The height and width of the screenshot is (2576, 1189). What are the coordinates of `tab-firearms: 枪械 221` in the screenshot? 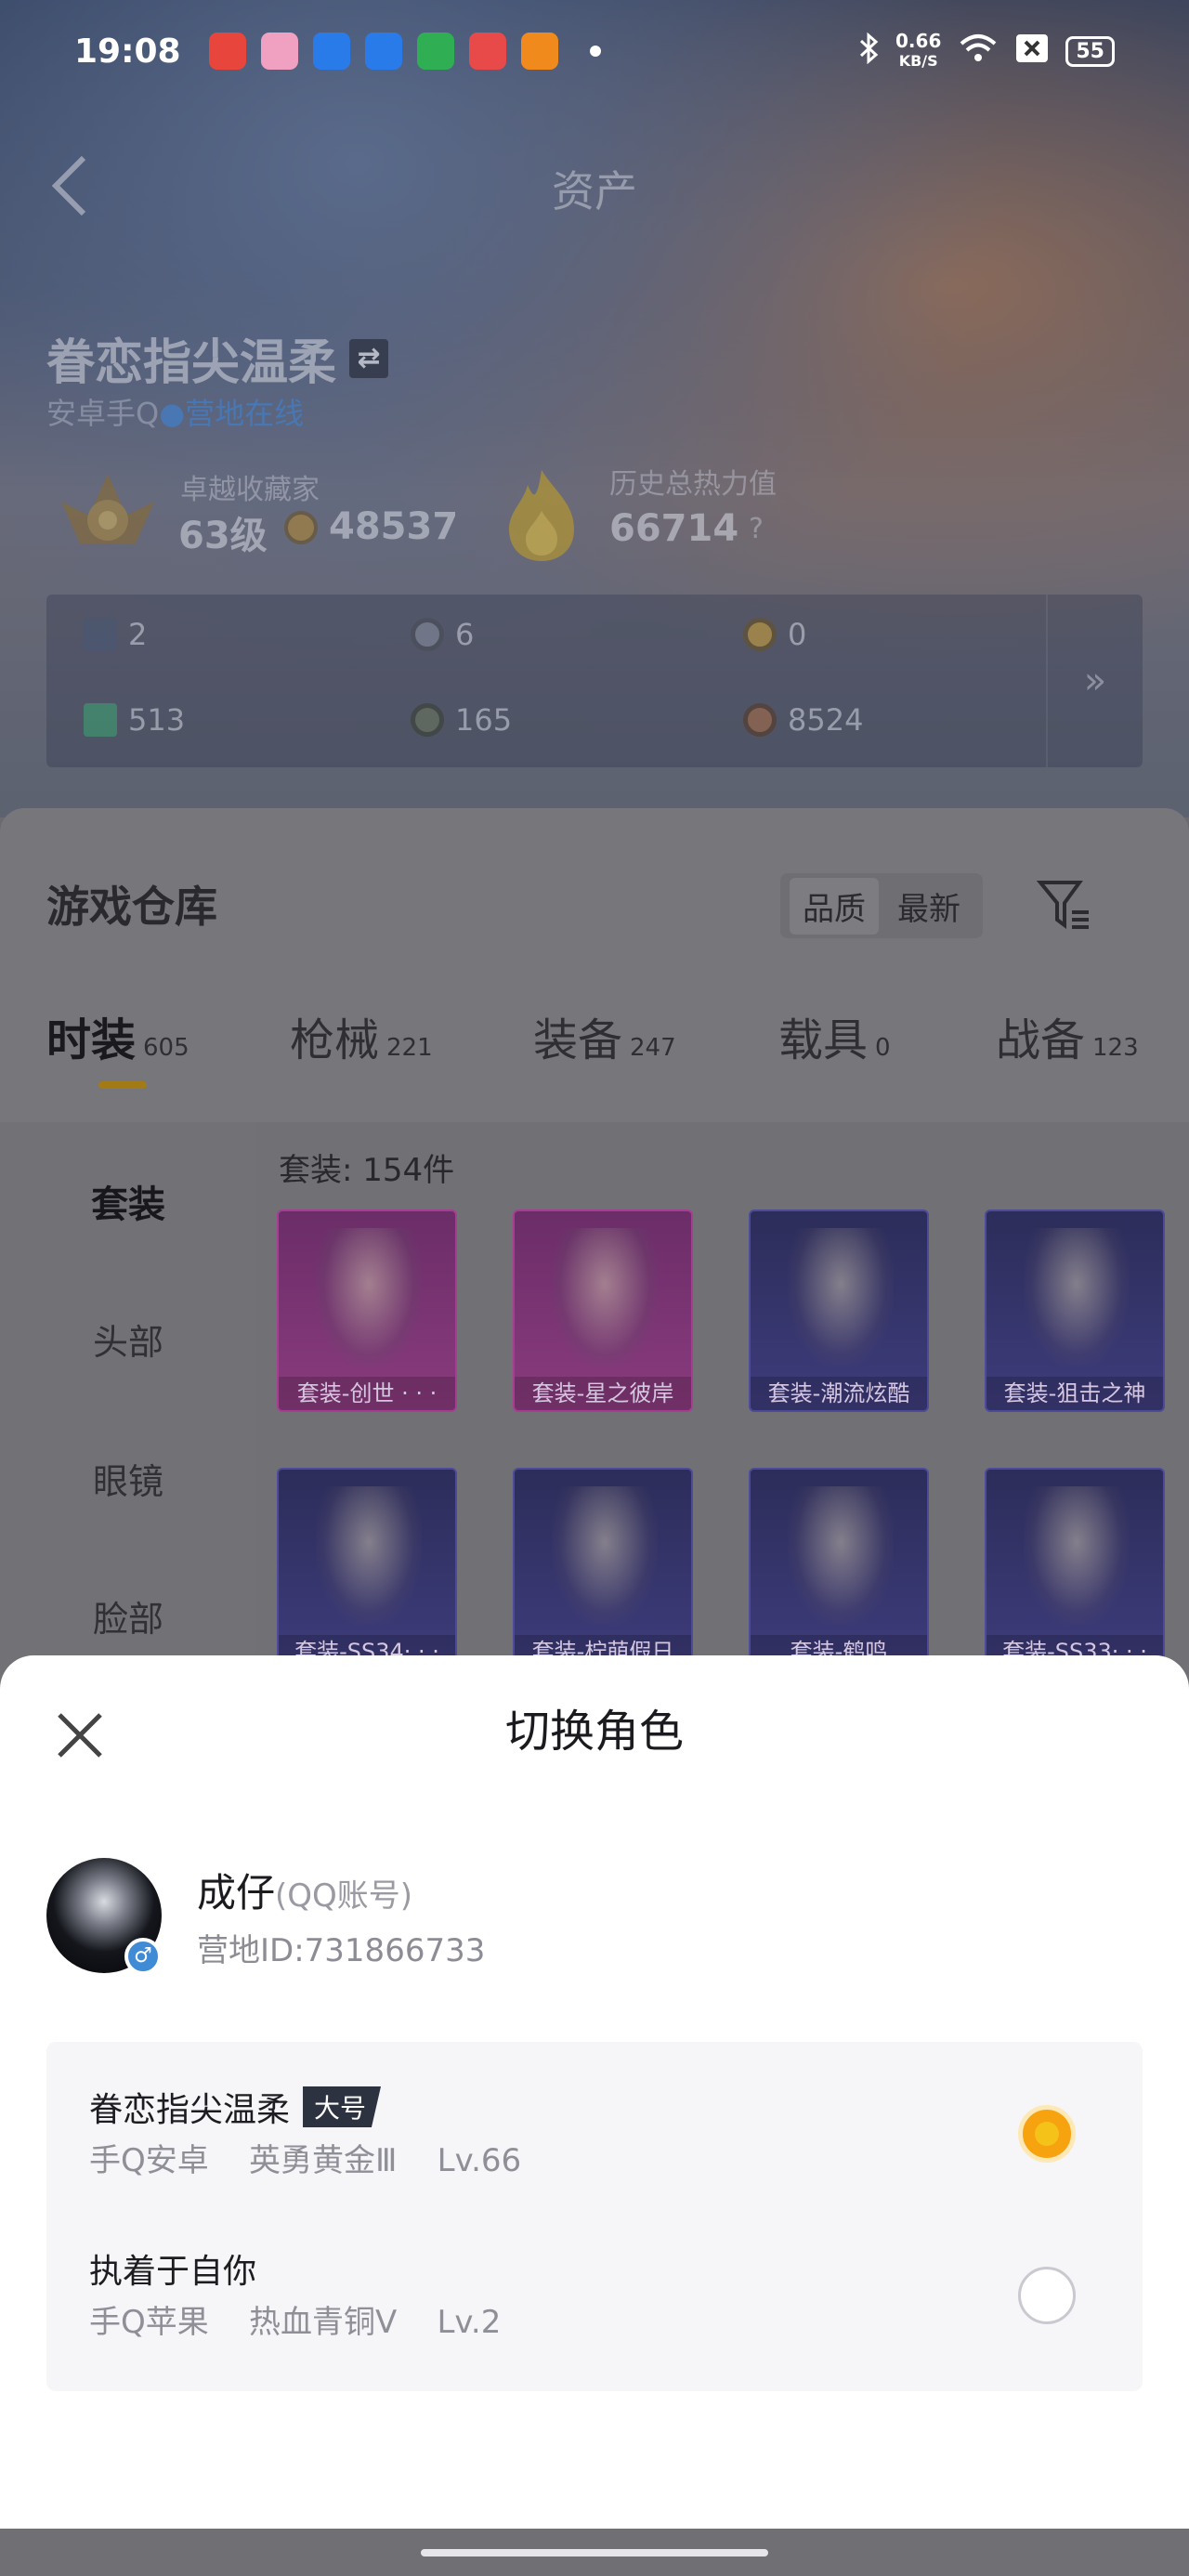 It's located at (362, 1035).